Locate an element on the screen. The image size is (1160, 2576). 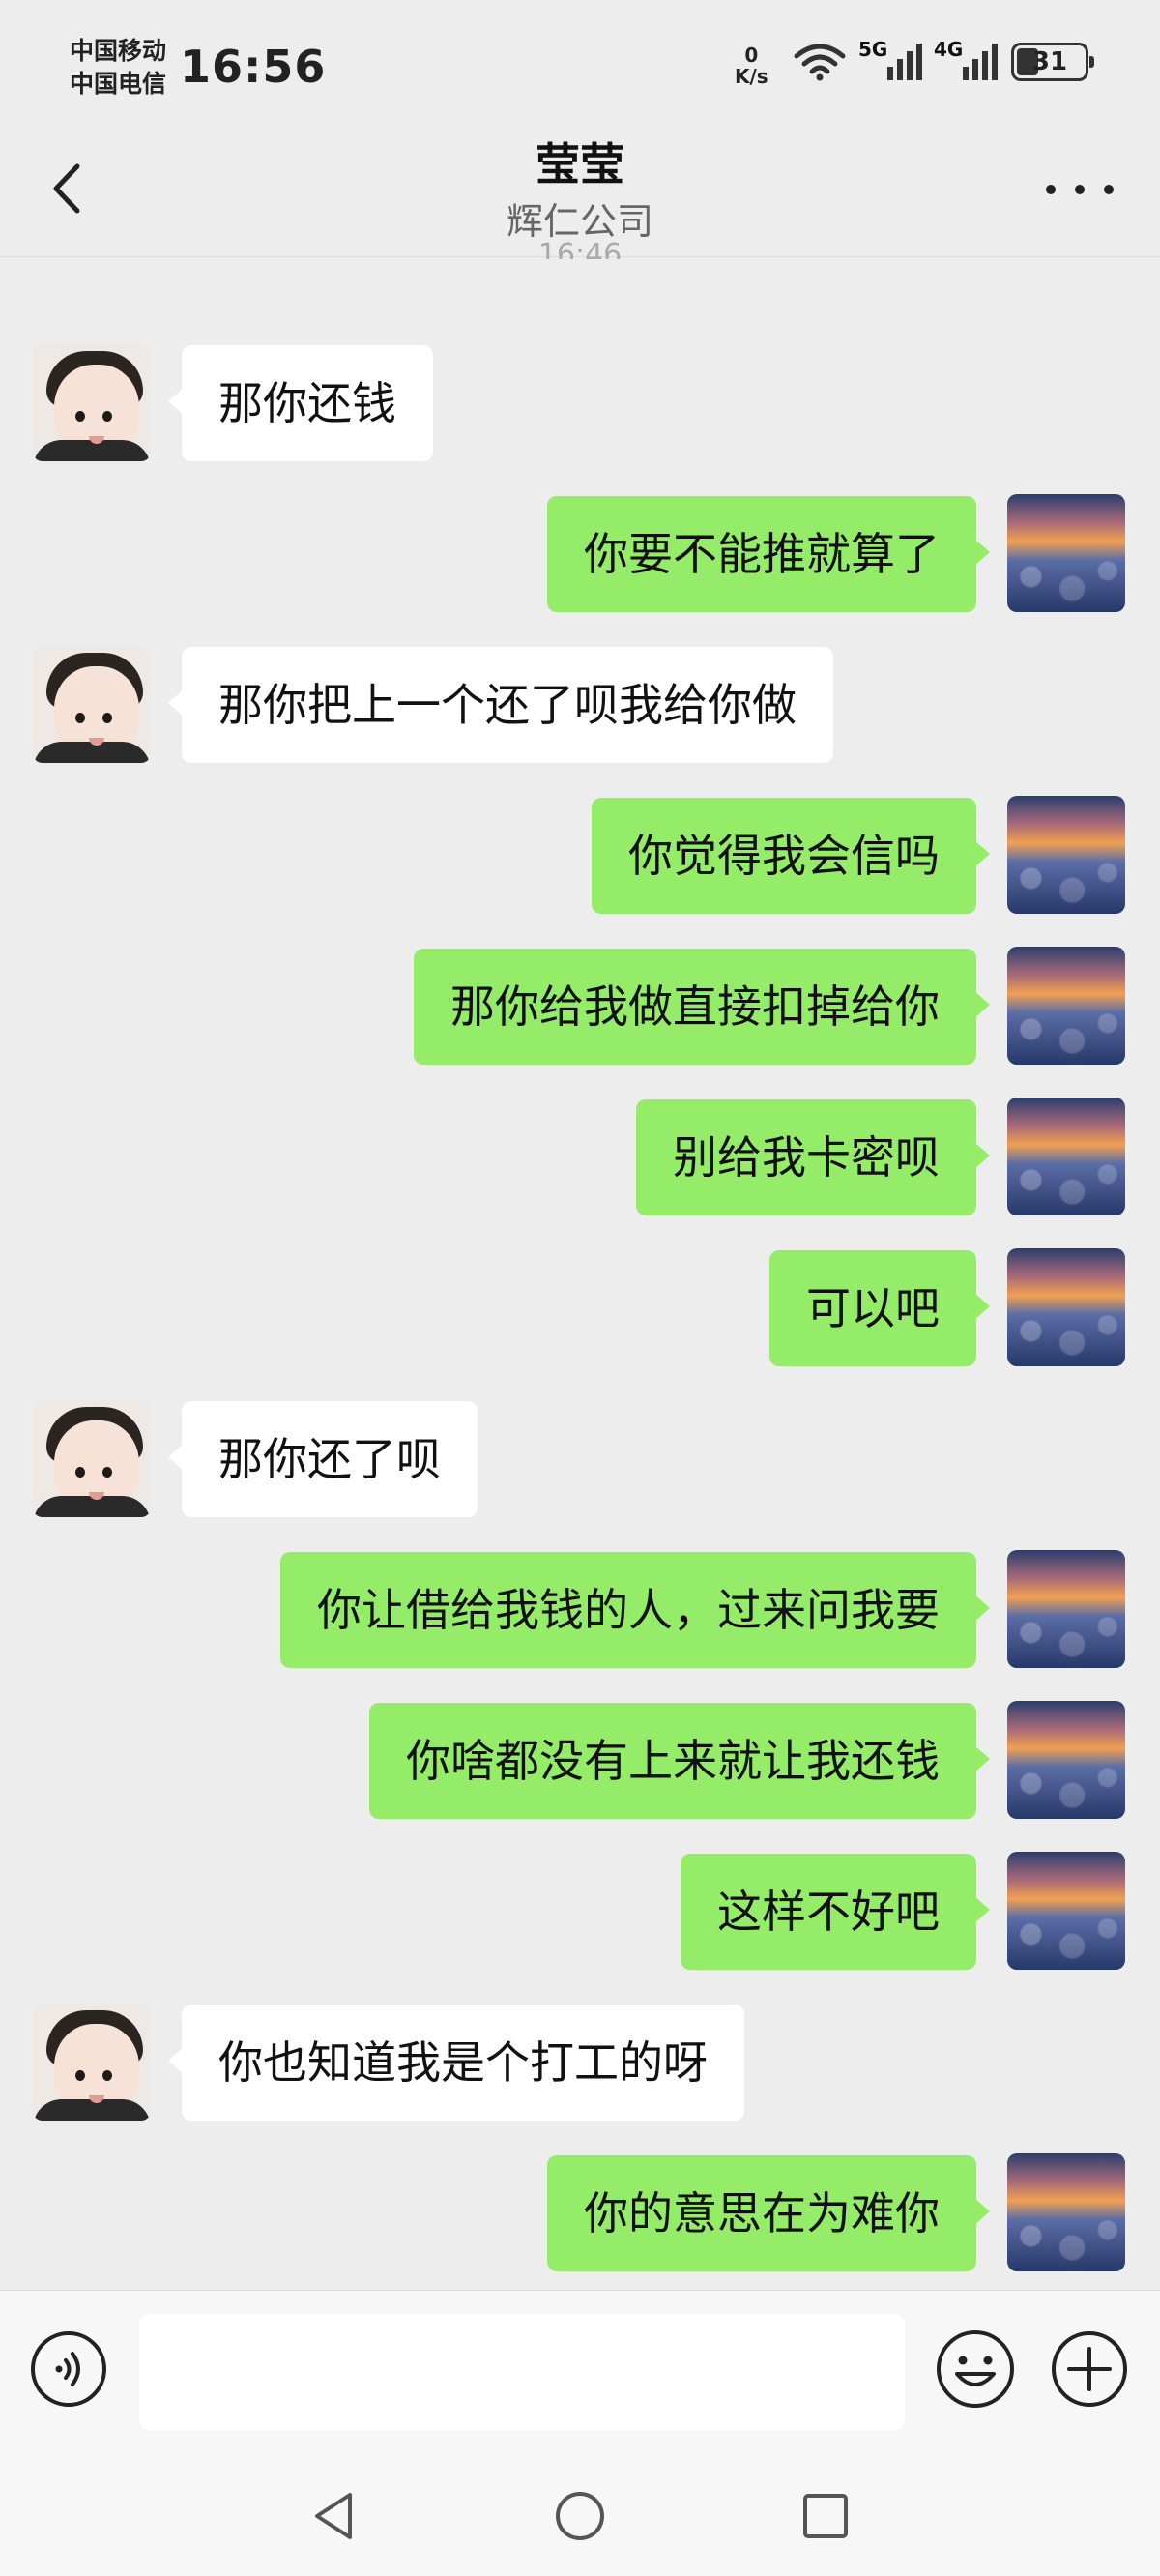
outgoing-message: 你的意思在为难你 is located at coordinates (580, 2213).